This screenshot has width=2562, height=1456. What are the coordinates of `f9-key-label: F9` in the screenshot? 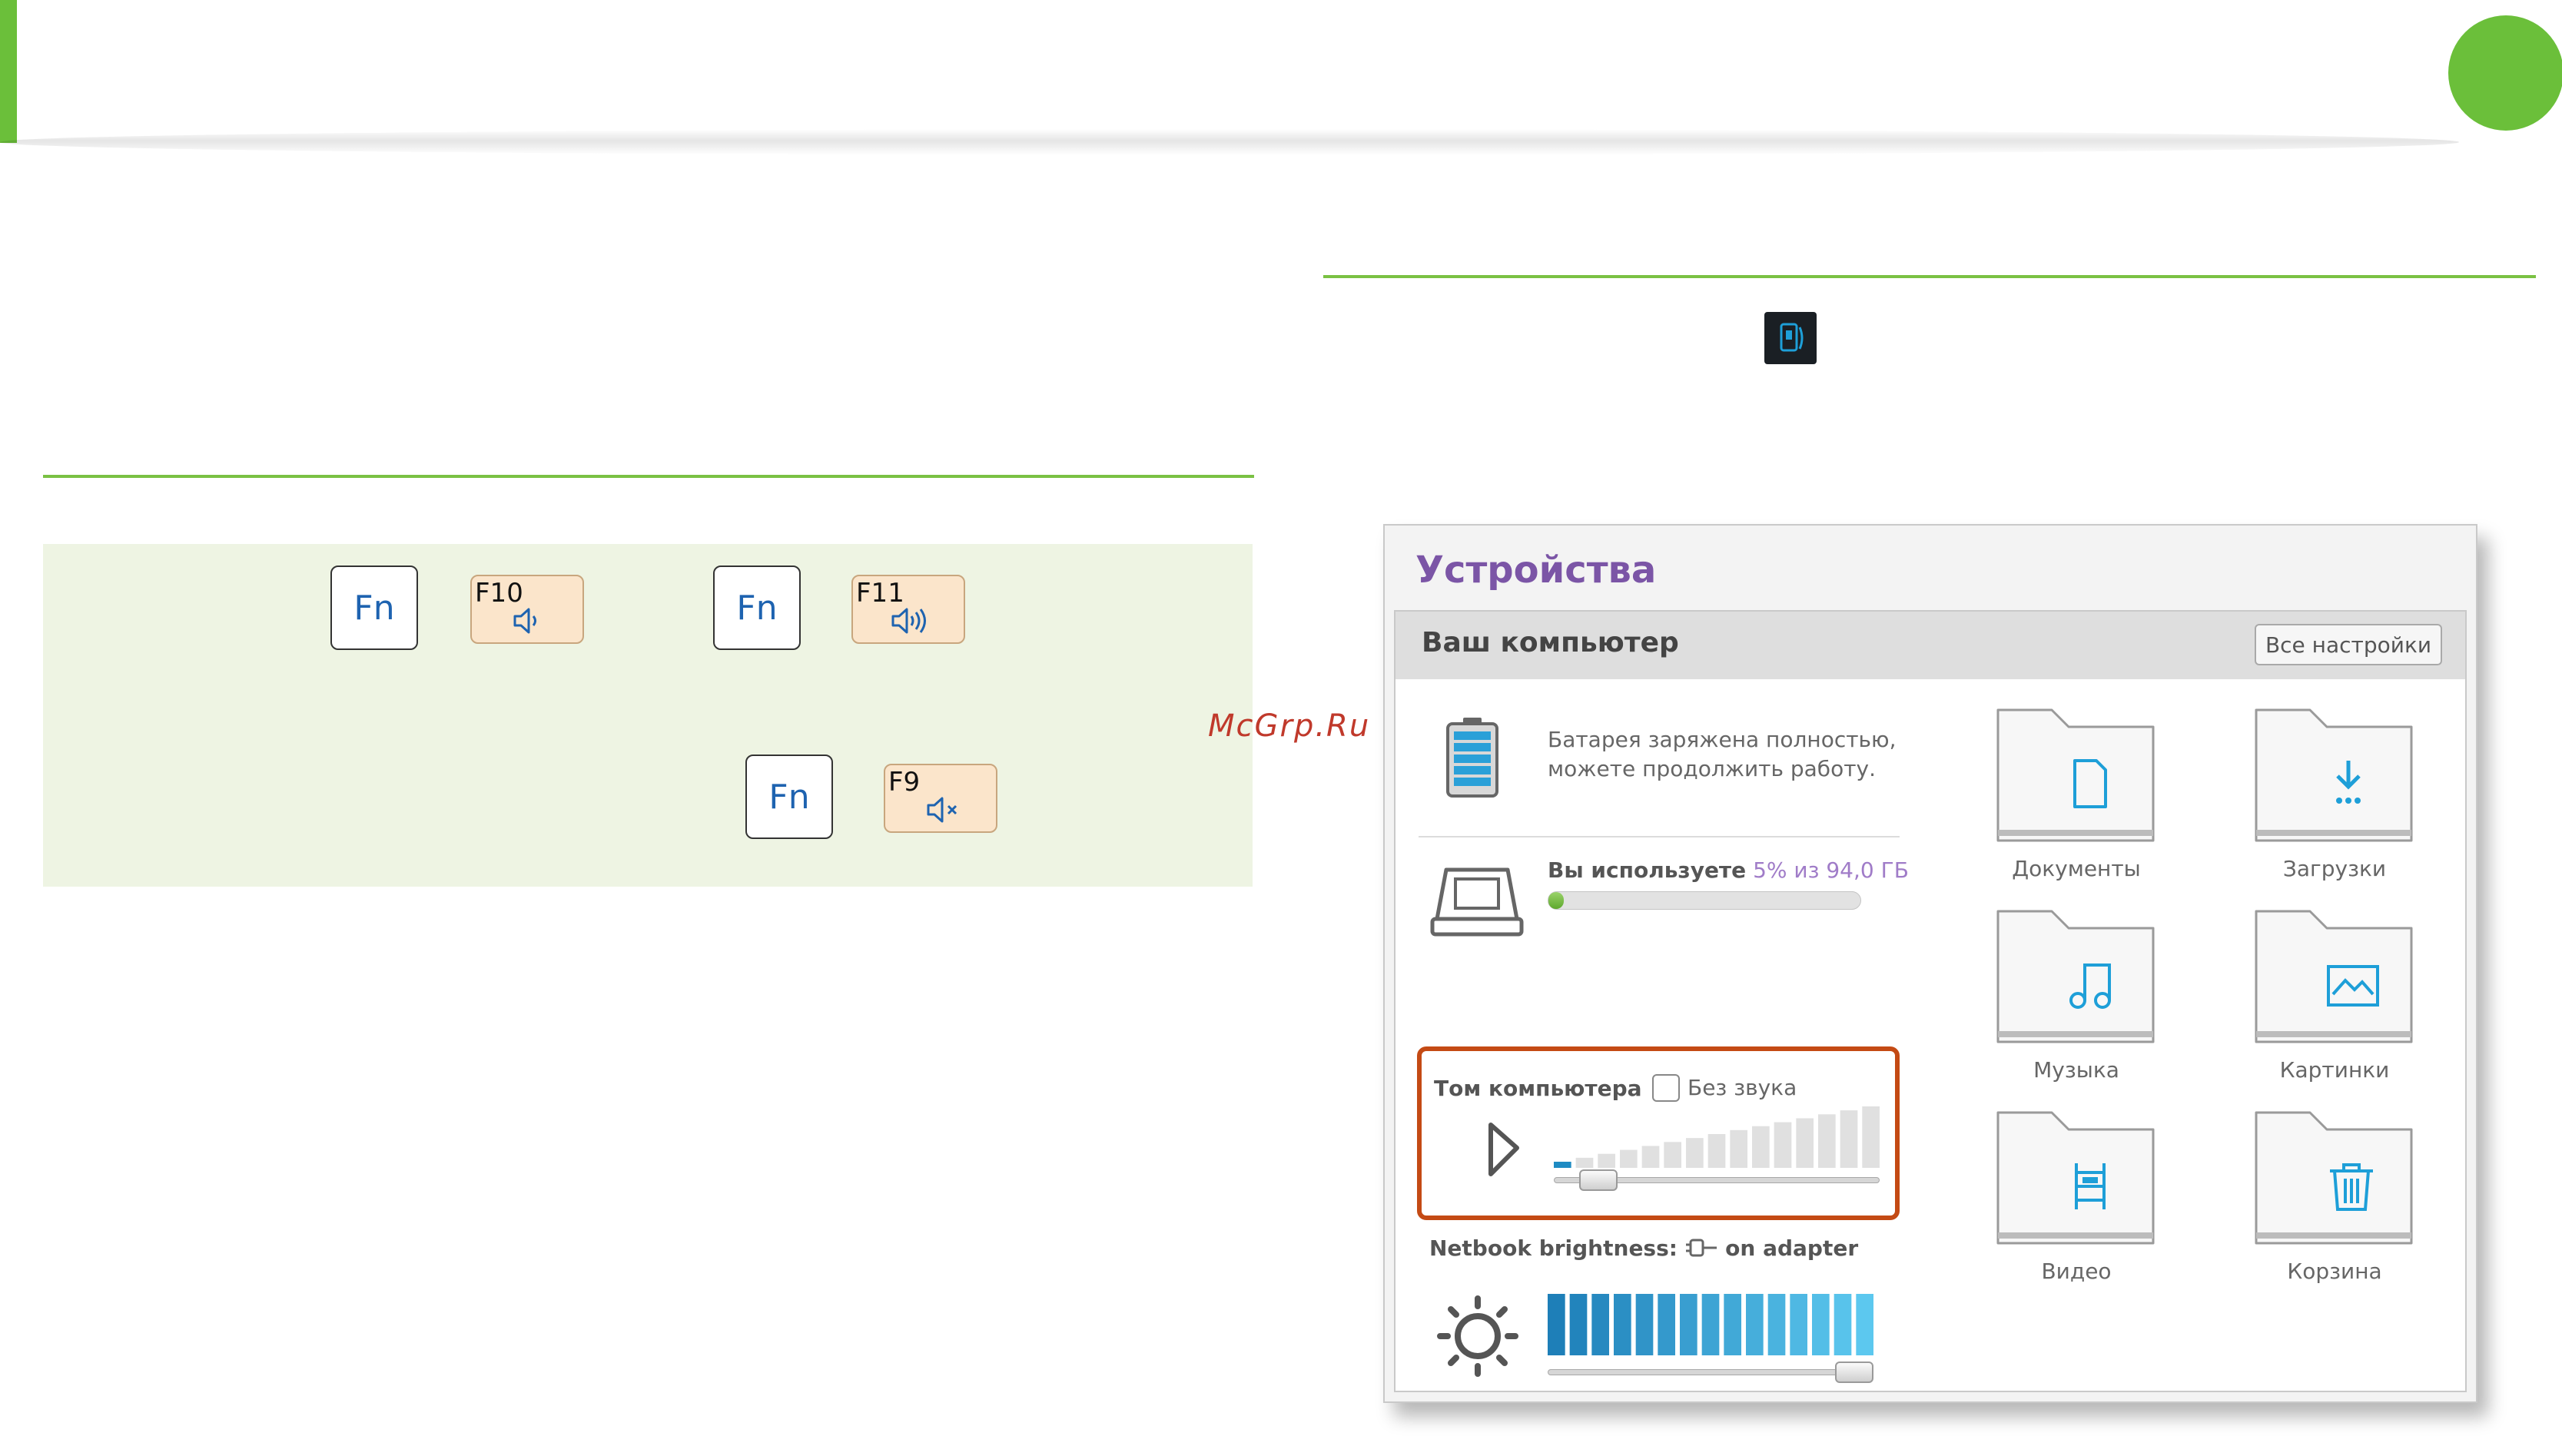 It's located at (904, 783).